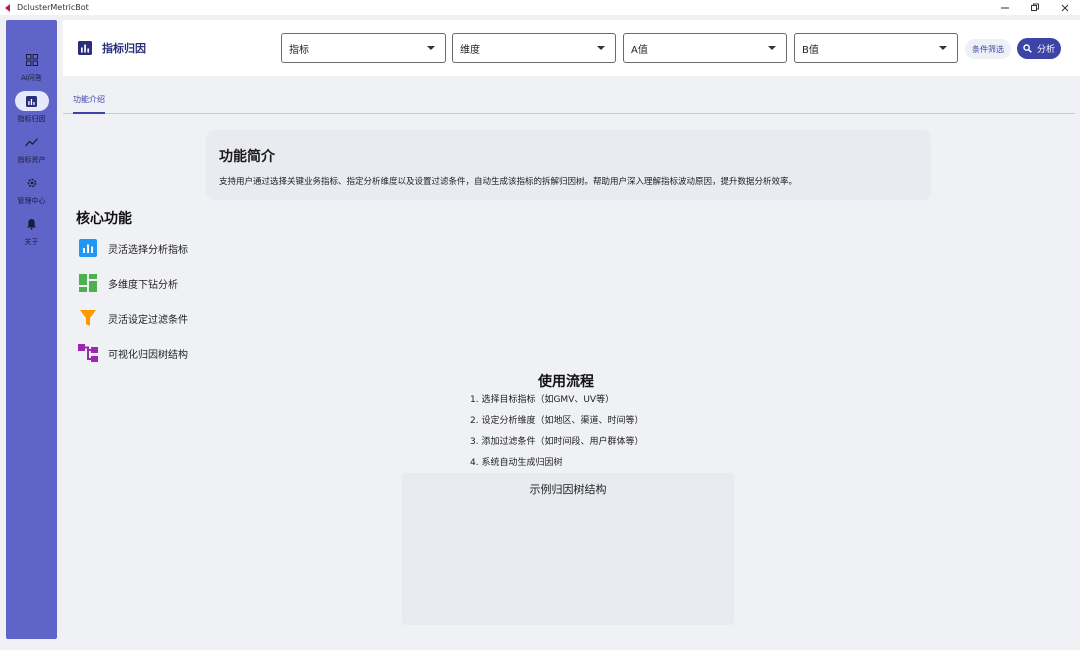  What do you see at coordinates (32, 224) in the screenshot?
I see `bell-icon` at bounding box center [32, 224].